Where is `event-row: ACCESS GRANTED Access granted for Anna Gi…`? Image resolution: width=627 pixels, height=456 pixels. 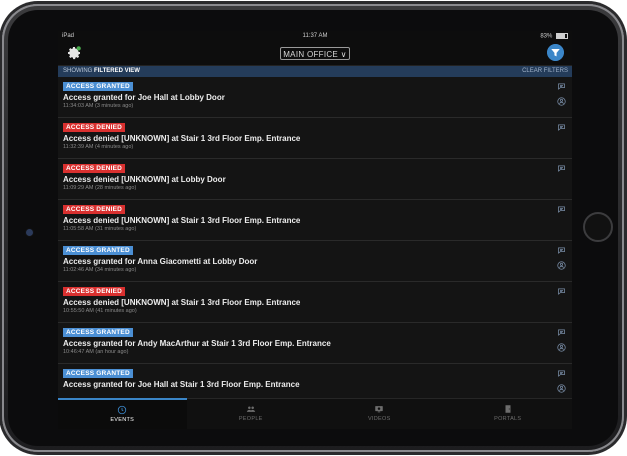
event-row: ACCESS GRANTED Access granted for Anna Gi… is located at coordinates (315, 261).